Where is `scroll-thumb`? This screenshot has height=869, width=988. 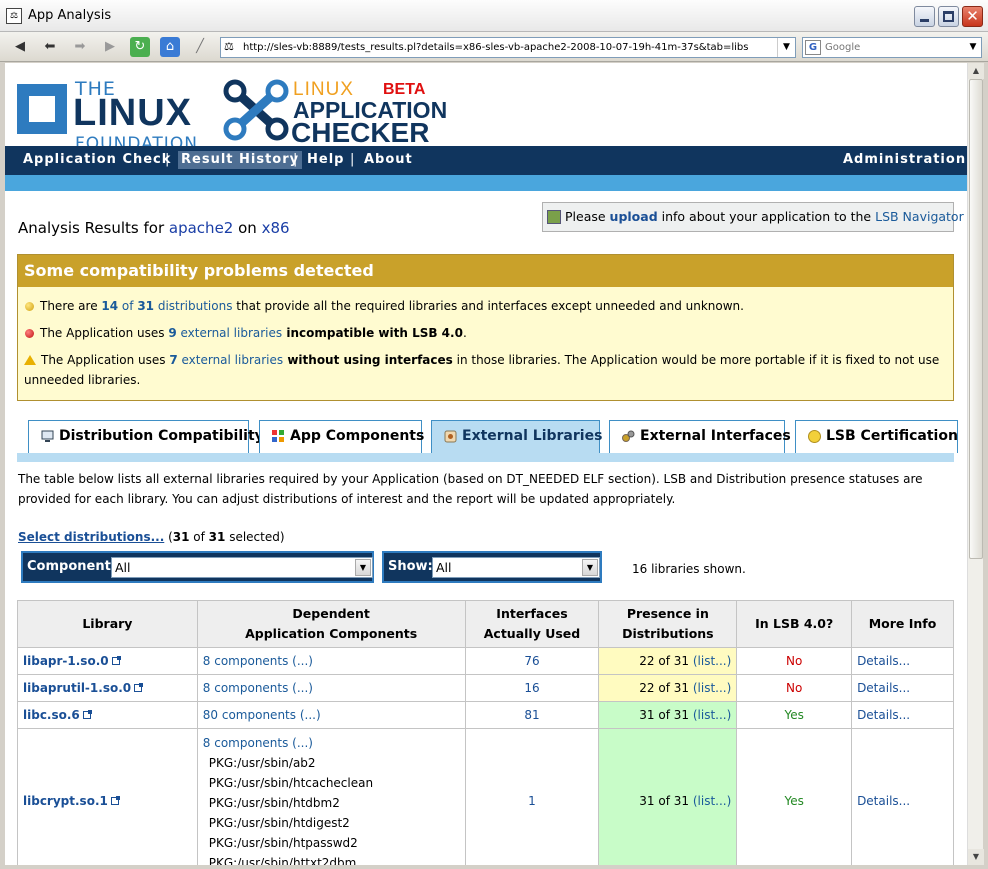 scroll-thumb is located at coordinates (976, 319).